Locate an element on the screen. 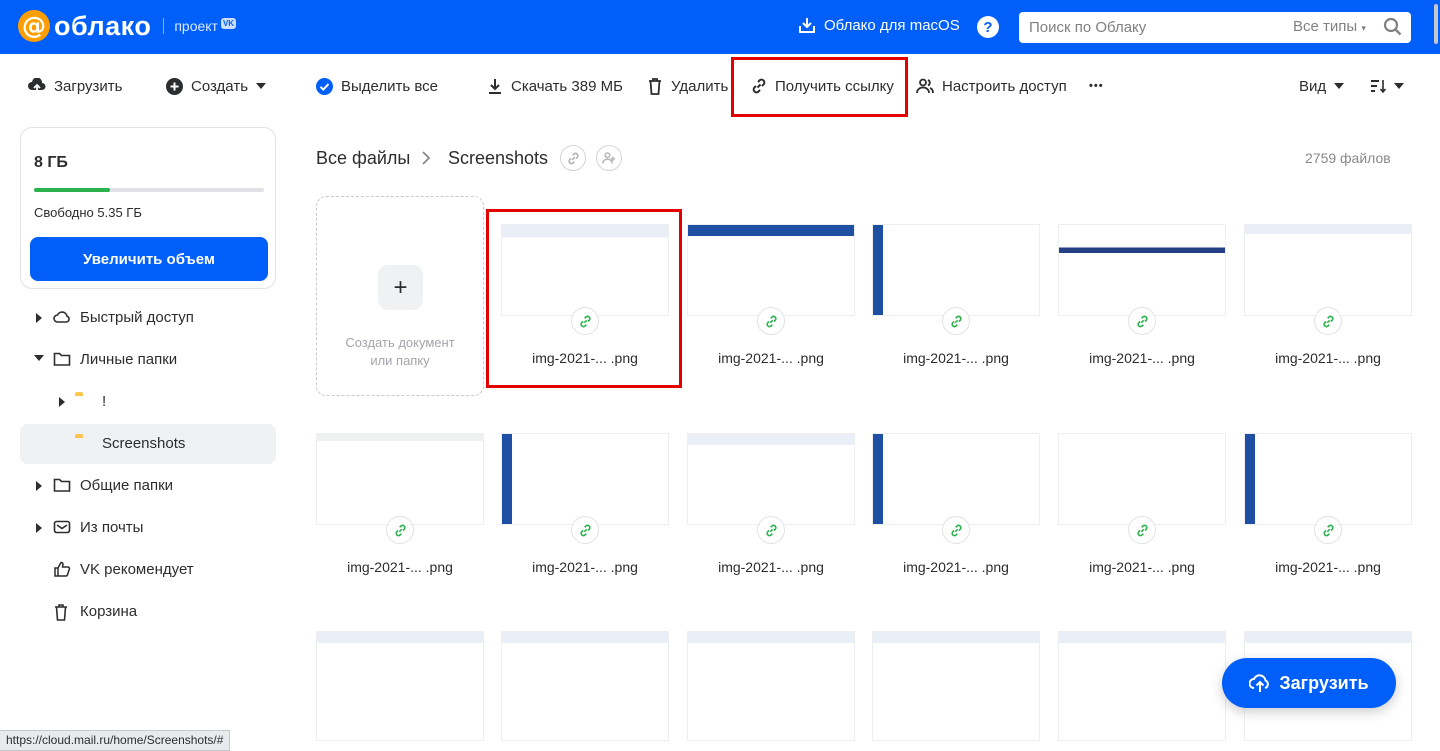 This screenshot has width=1440, height=751. sidebar-item-vk-recommends: VK рекомендует is located at coordinates (148, 570).